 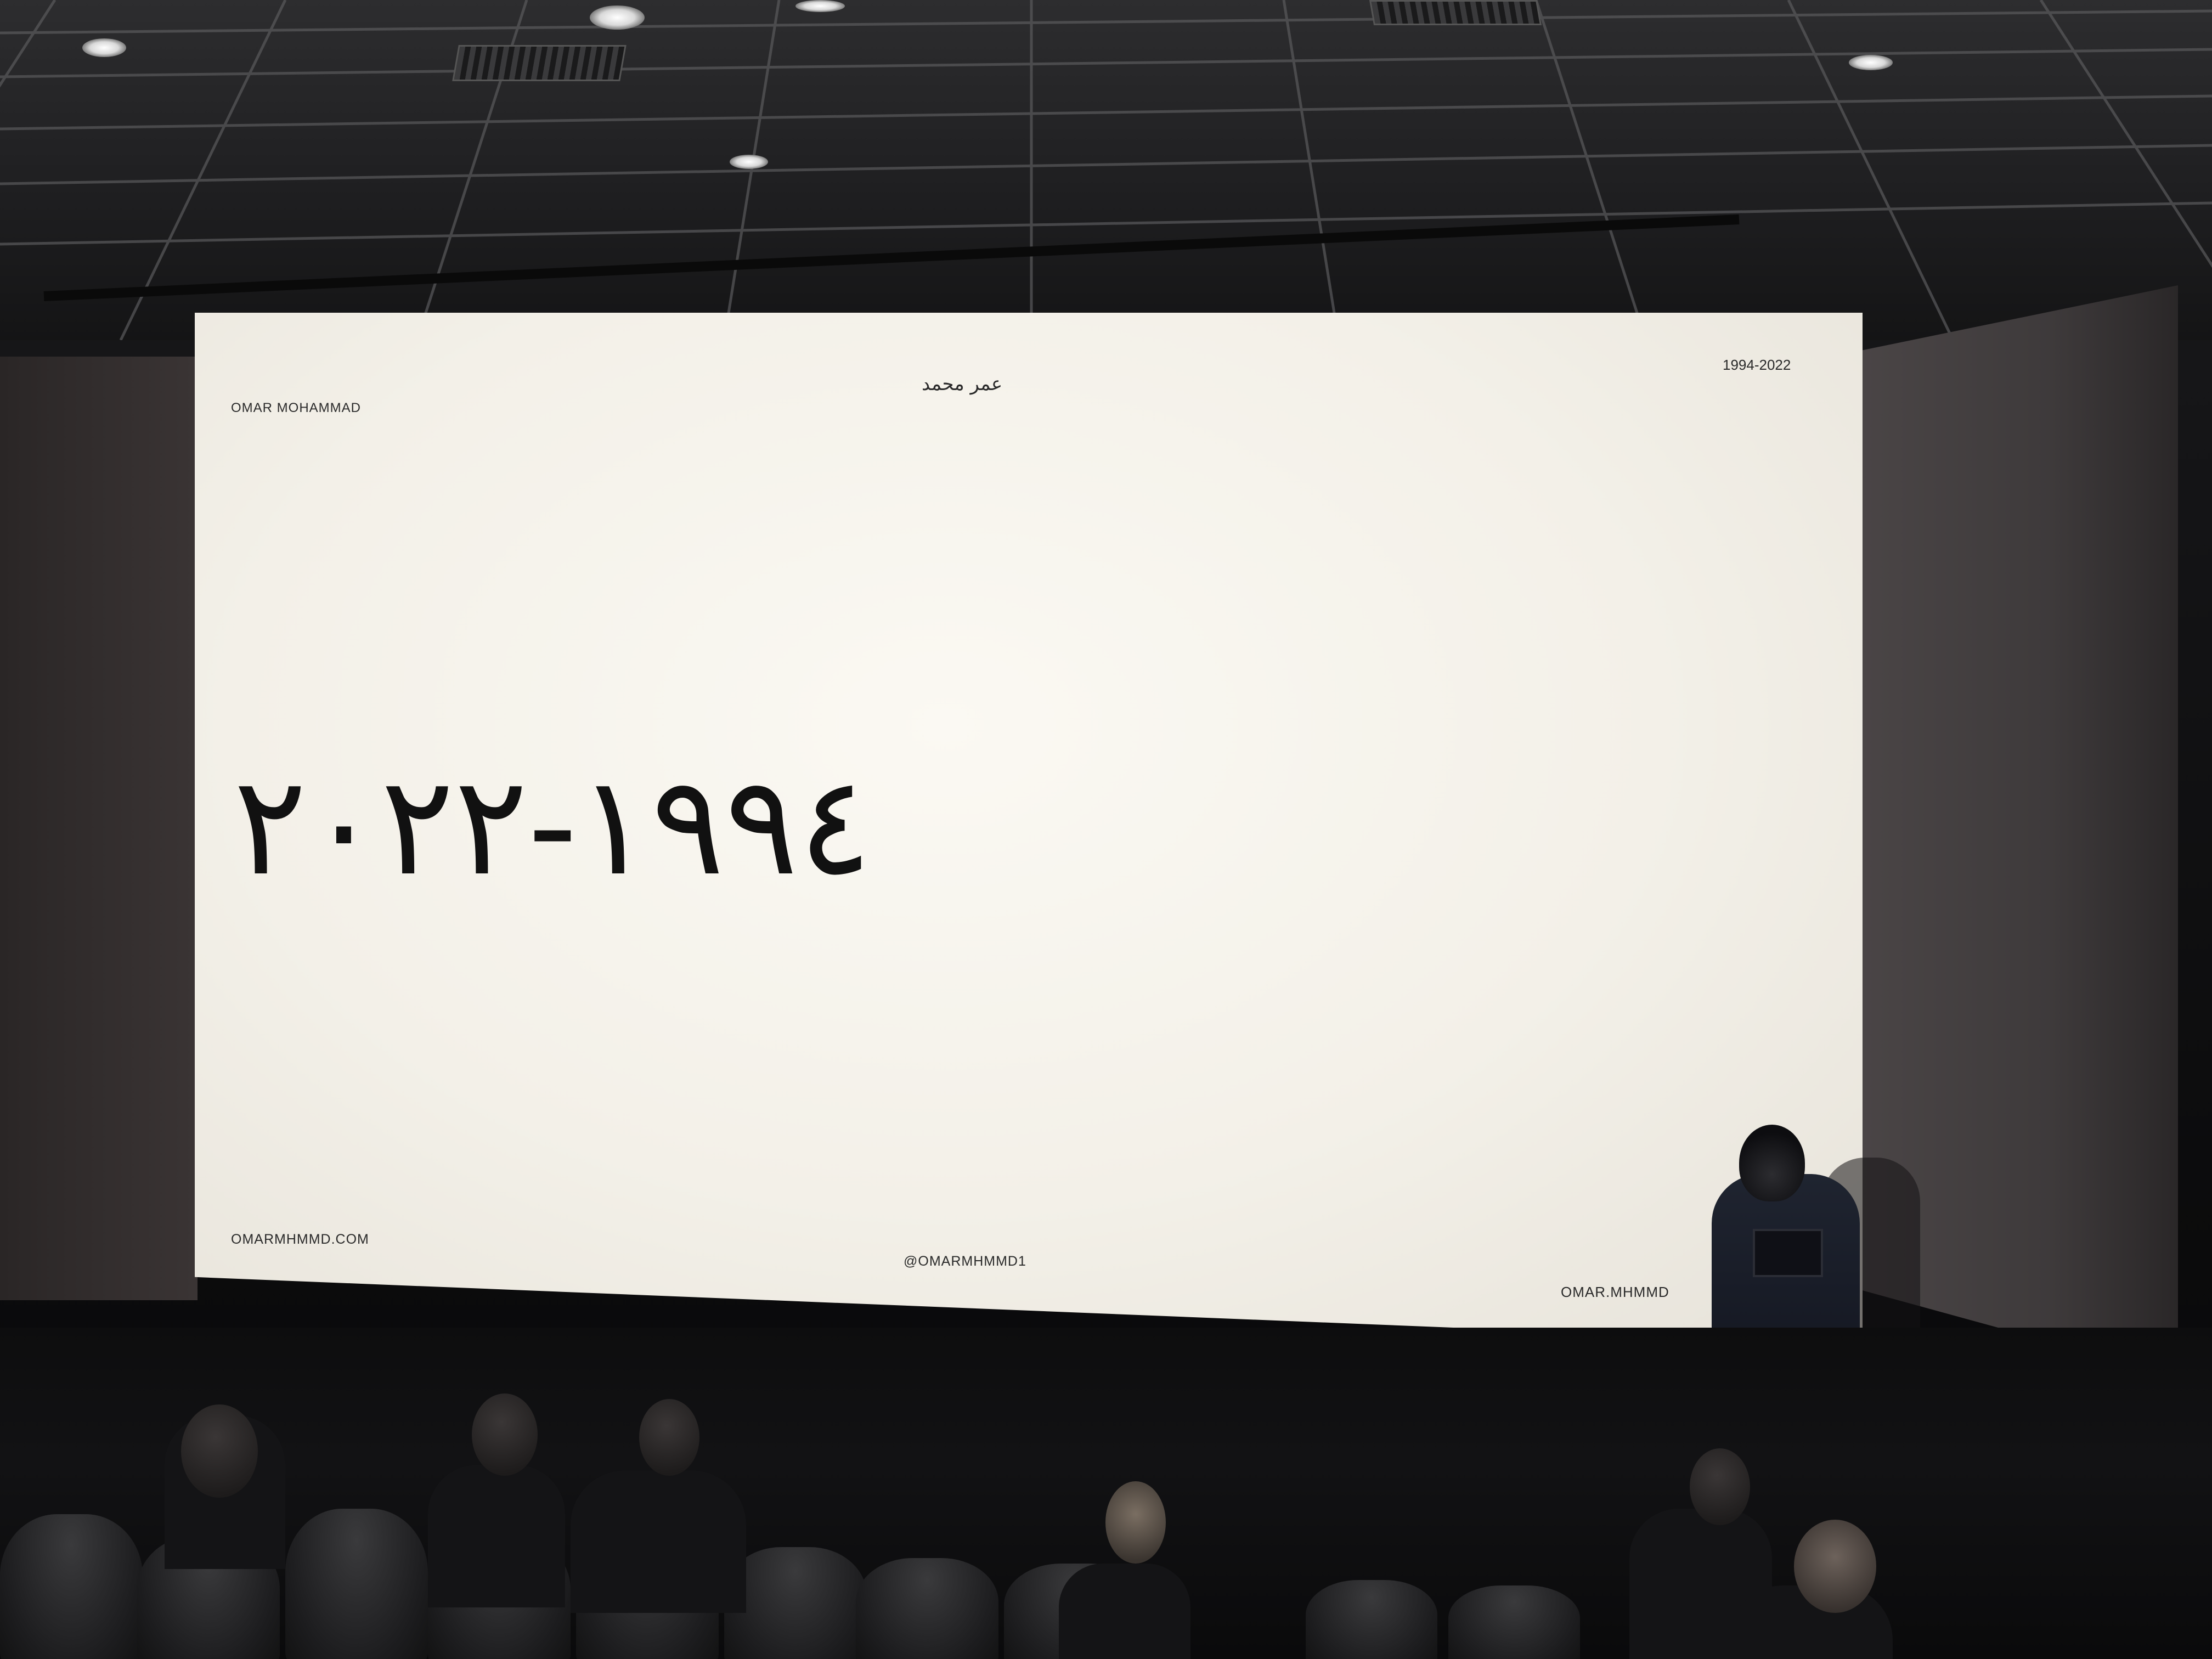 I want to click on slide-handle-center: @OMARMHMMD1, so click(x=965, y=1262).